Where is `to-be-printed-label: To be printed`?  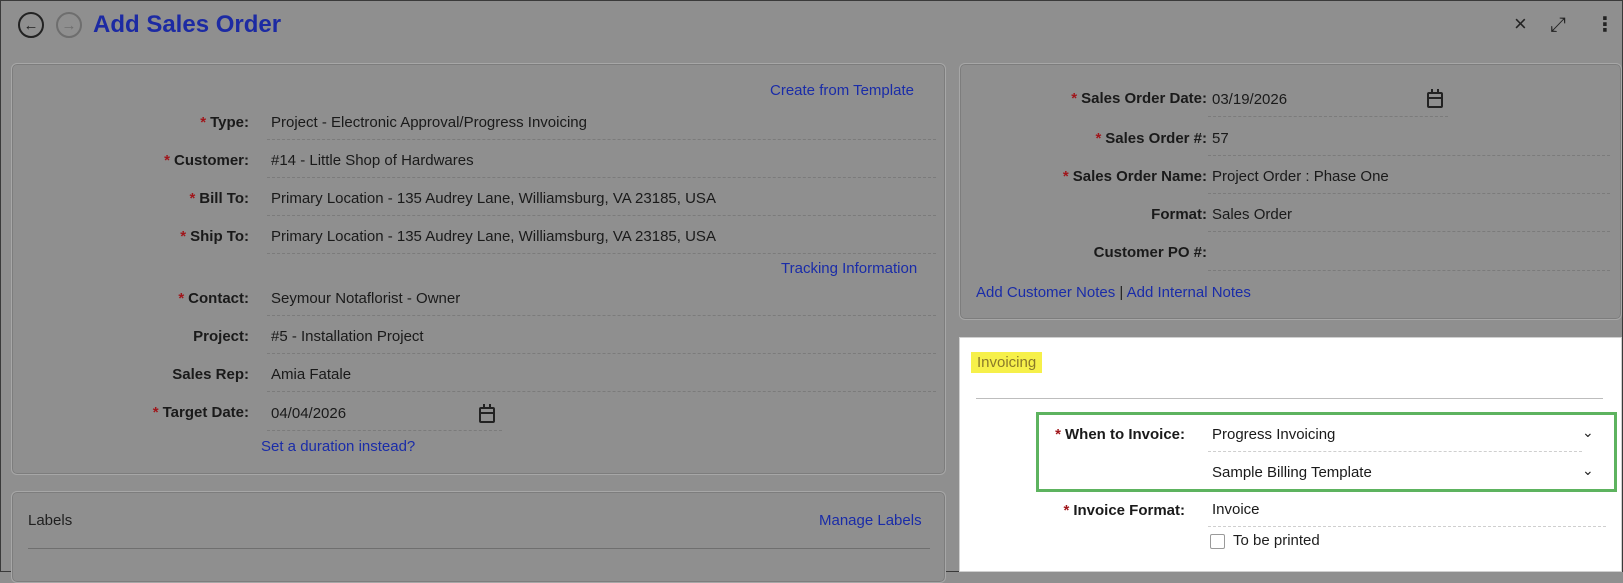 to-be-printed-label: To be printed is located at coordinates (1276, 540).